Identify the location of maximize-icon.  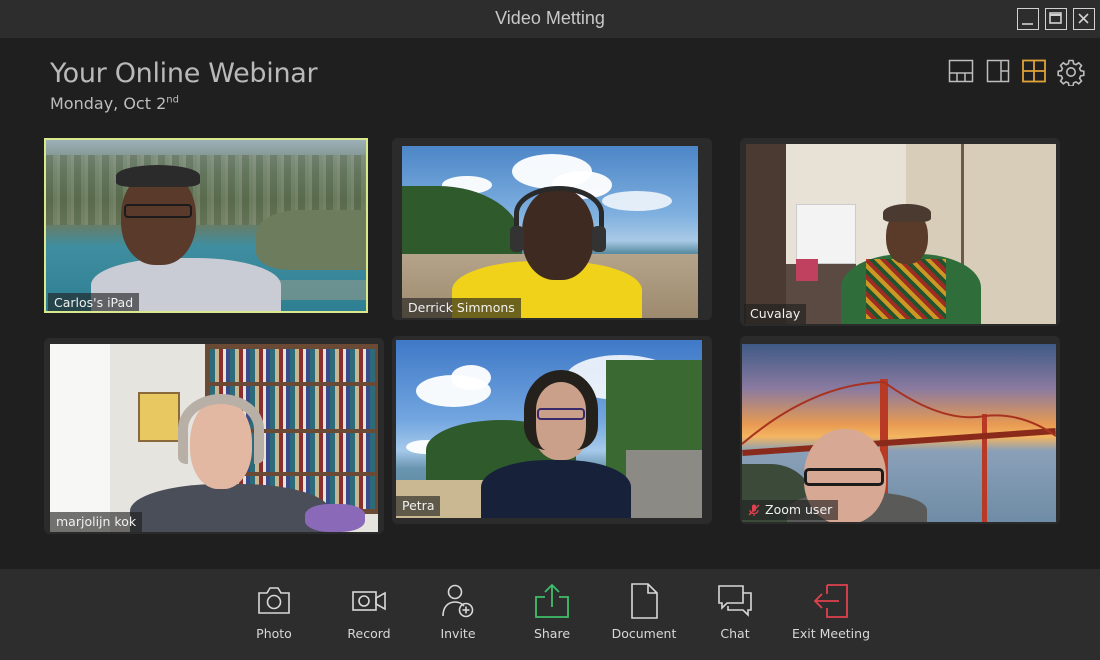
(1055, 18).